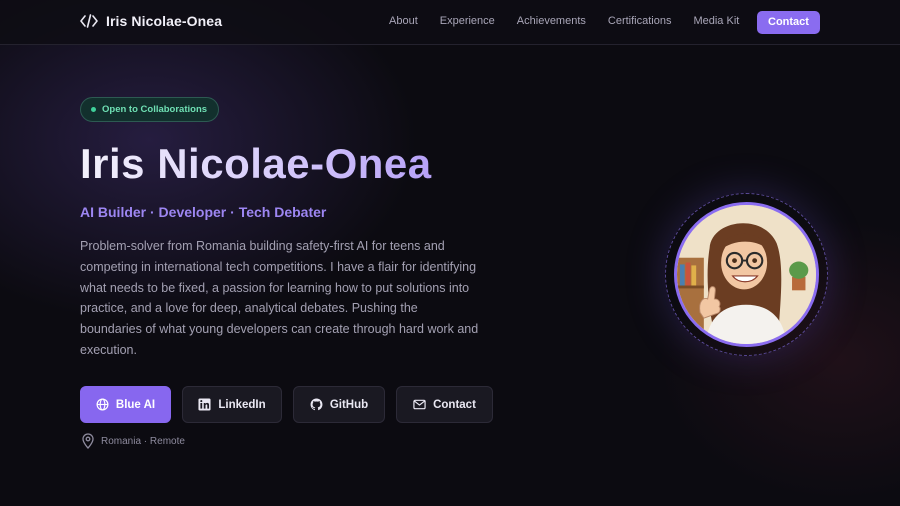 The height and width of the screenshot is (506, 900). What do you see at coordinates (203, 212) in the screenshot?
I see `hero-subtitle: AI Builder · Developer · Tech Debater` at bounding box center [203, 212].